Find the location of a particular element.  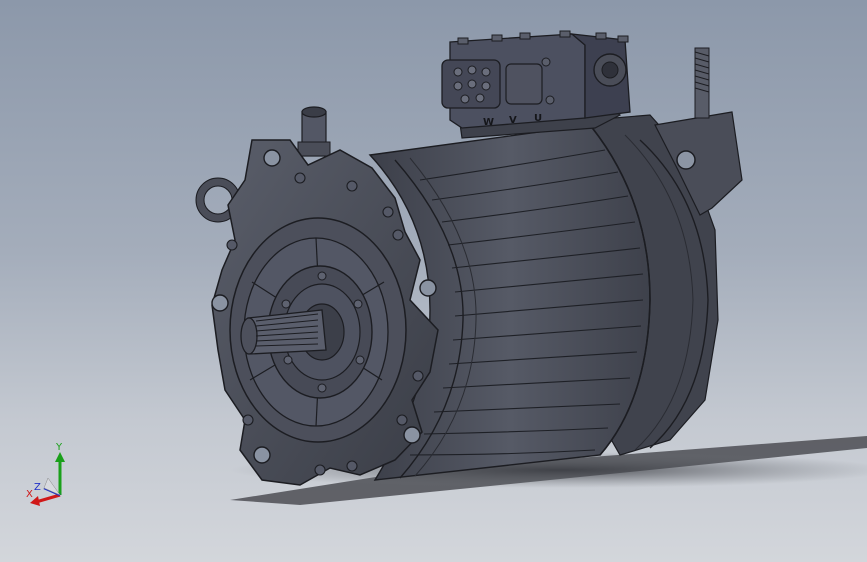

connector-latch is located at coordinates (524, 84).